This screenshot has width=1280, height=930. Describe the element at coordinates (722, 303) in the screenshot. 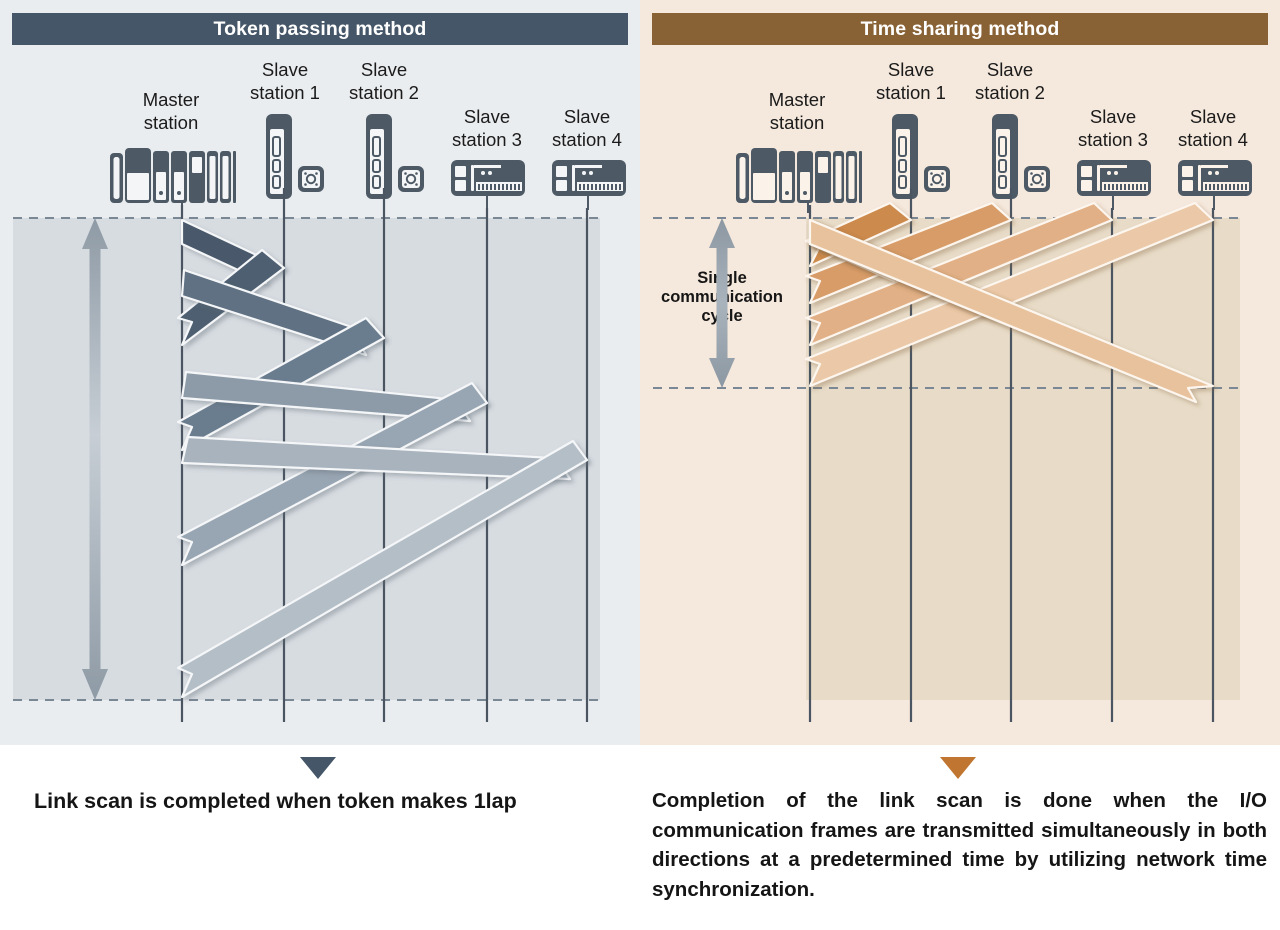

I see `cycle-arrow-right` at that location.